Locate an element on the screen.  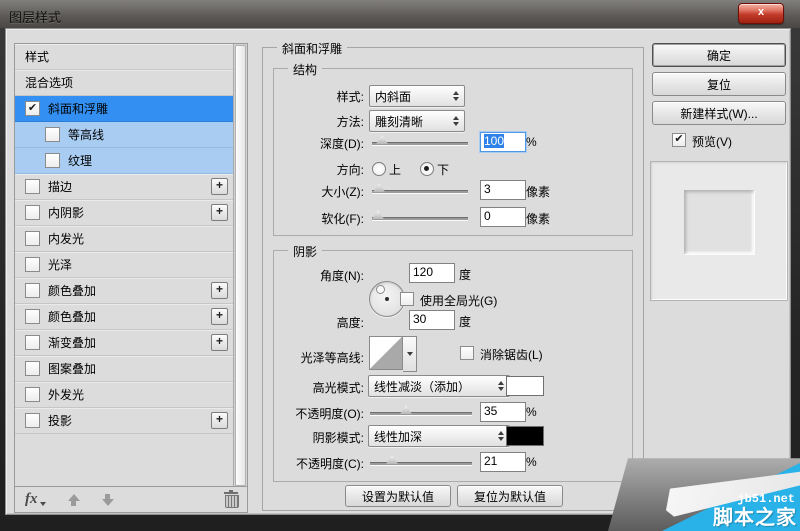
sidebar-item-2: ✔ 斜面和浮雕 is located at coordinates (124, 109).